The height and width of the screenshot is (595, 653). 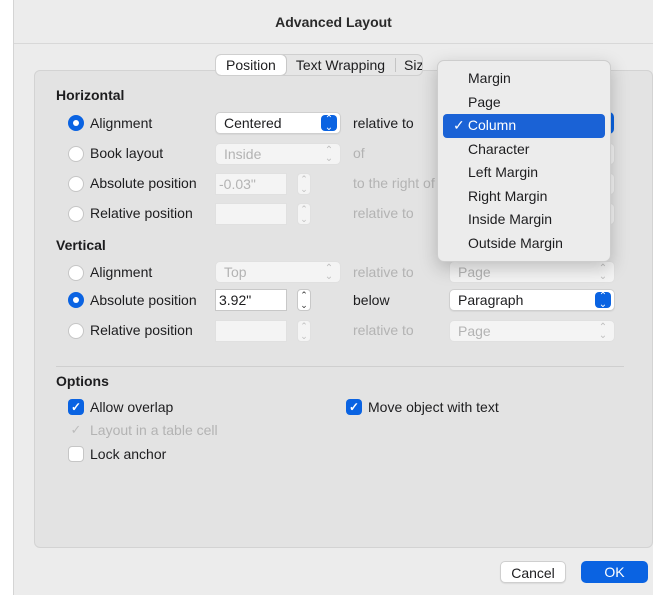 I want to click on v-relative-position-relation: relative to, so click(x=383, y=330).